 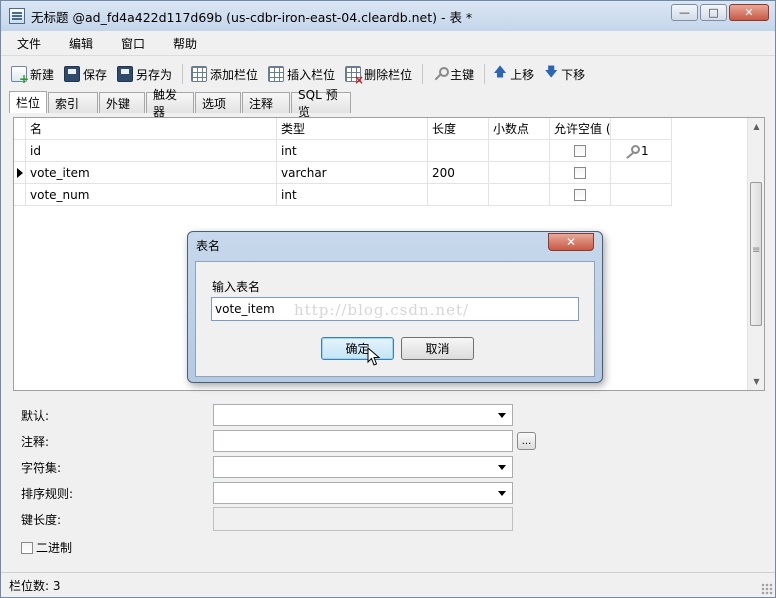 I want to click on primary-key-label: 主键, so click(x=462, y=74).